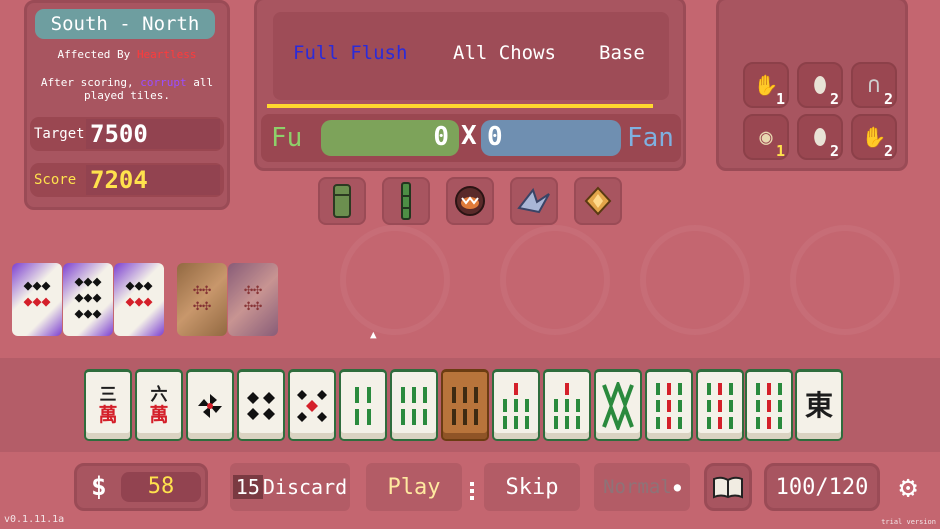 This screenshot has height=529, width=940. What do you see at coordinates (159, 394) in the screenshot?
I see `tile-number: 六` at bounding box center [159, 394].